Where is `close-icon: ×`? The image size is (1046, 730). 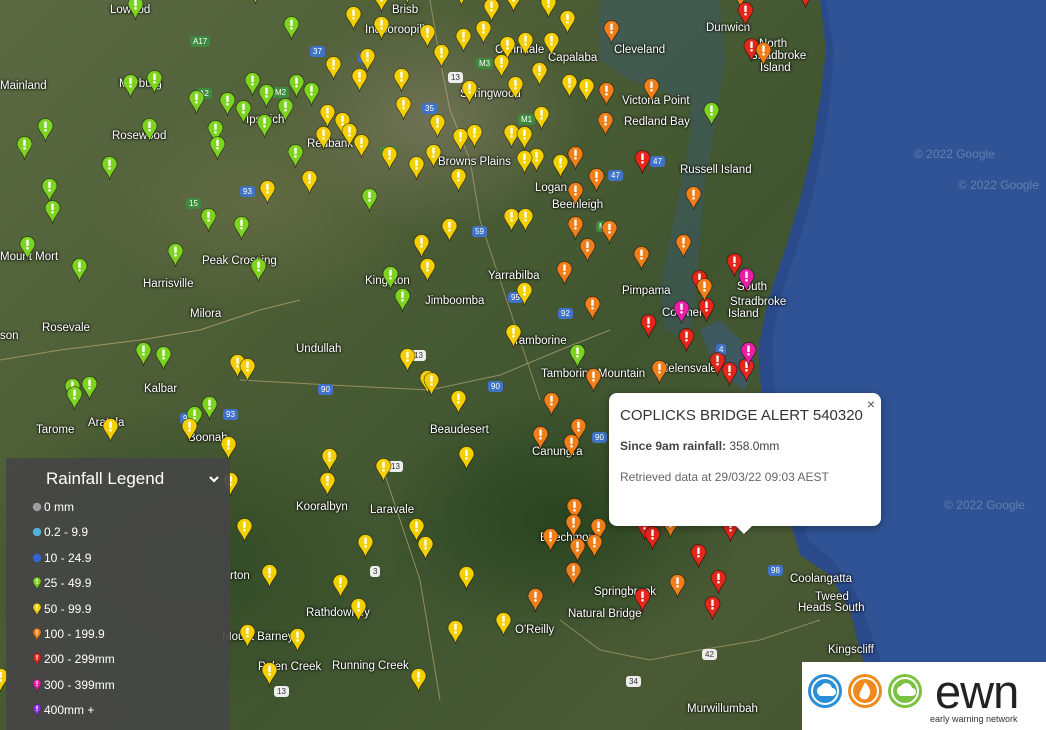
close-icon: × is located at coordinates (871, 404).